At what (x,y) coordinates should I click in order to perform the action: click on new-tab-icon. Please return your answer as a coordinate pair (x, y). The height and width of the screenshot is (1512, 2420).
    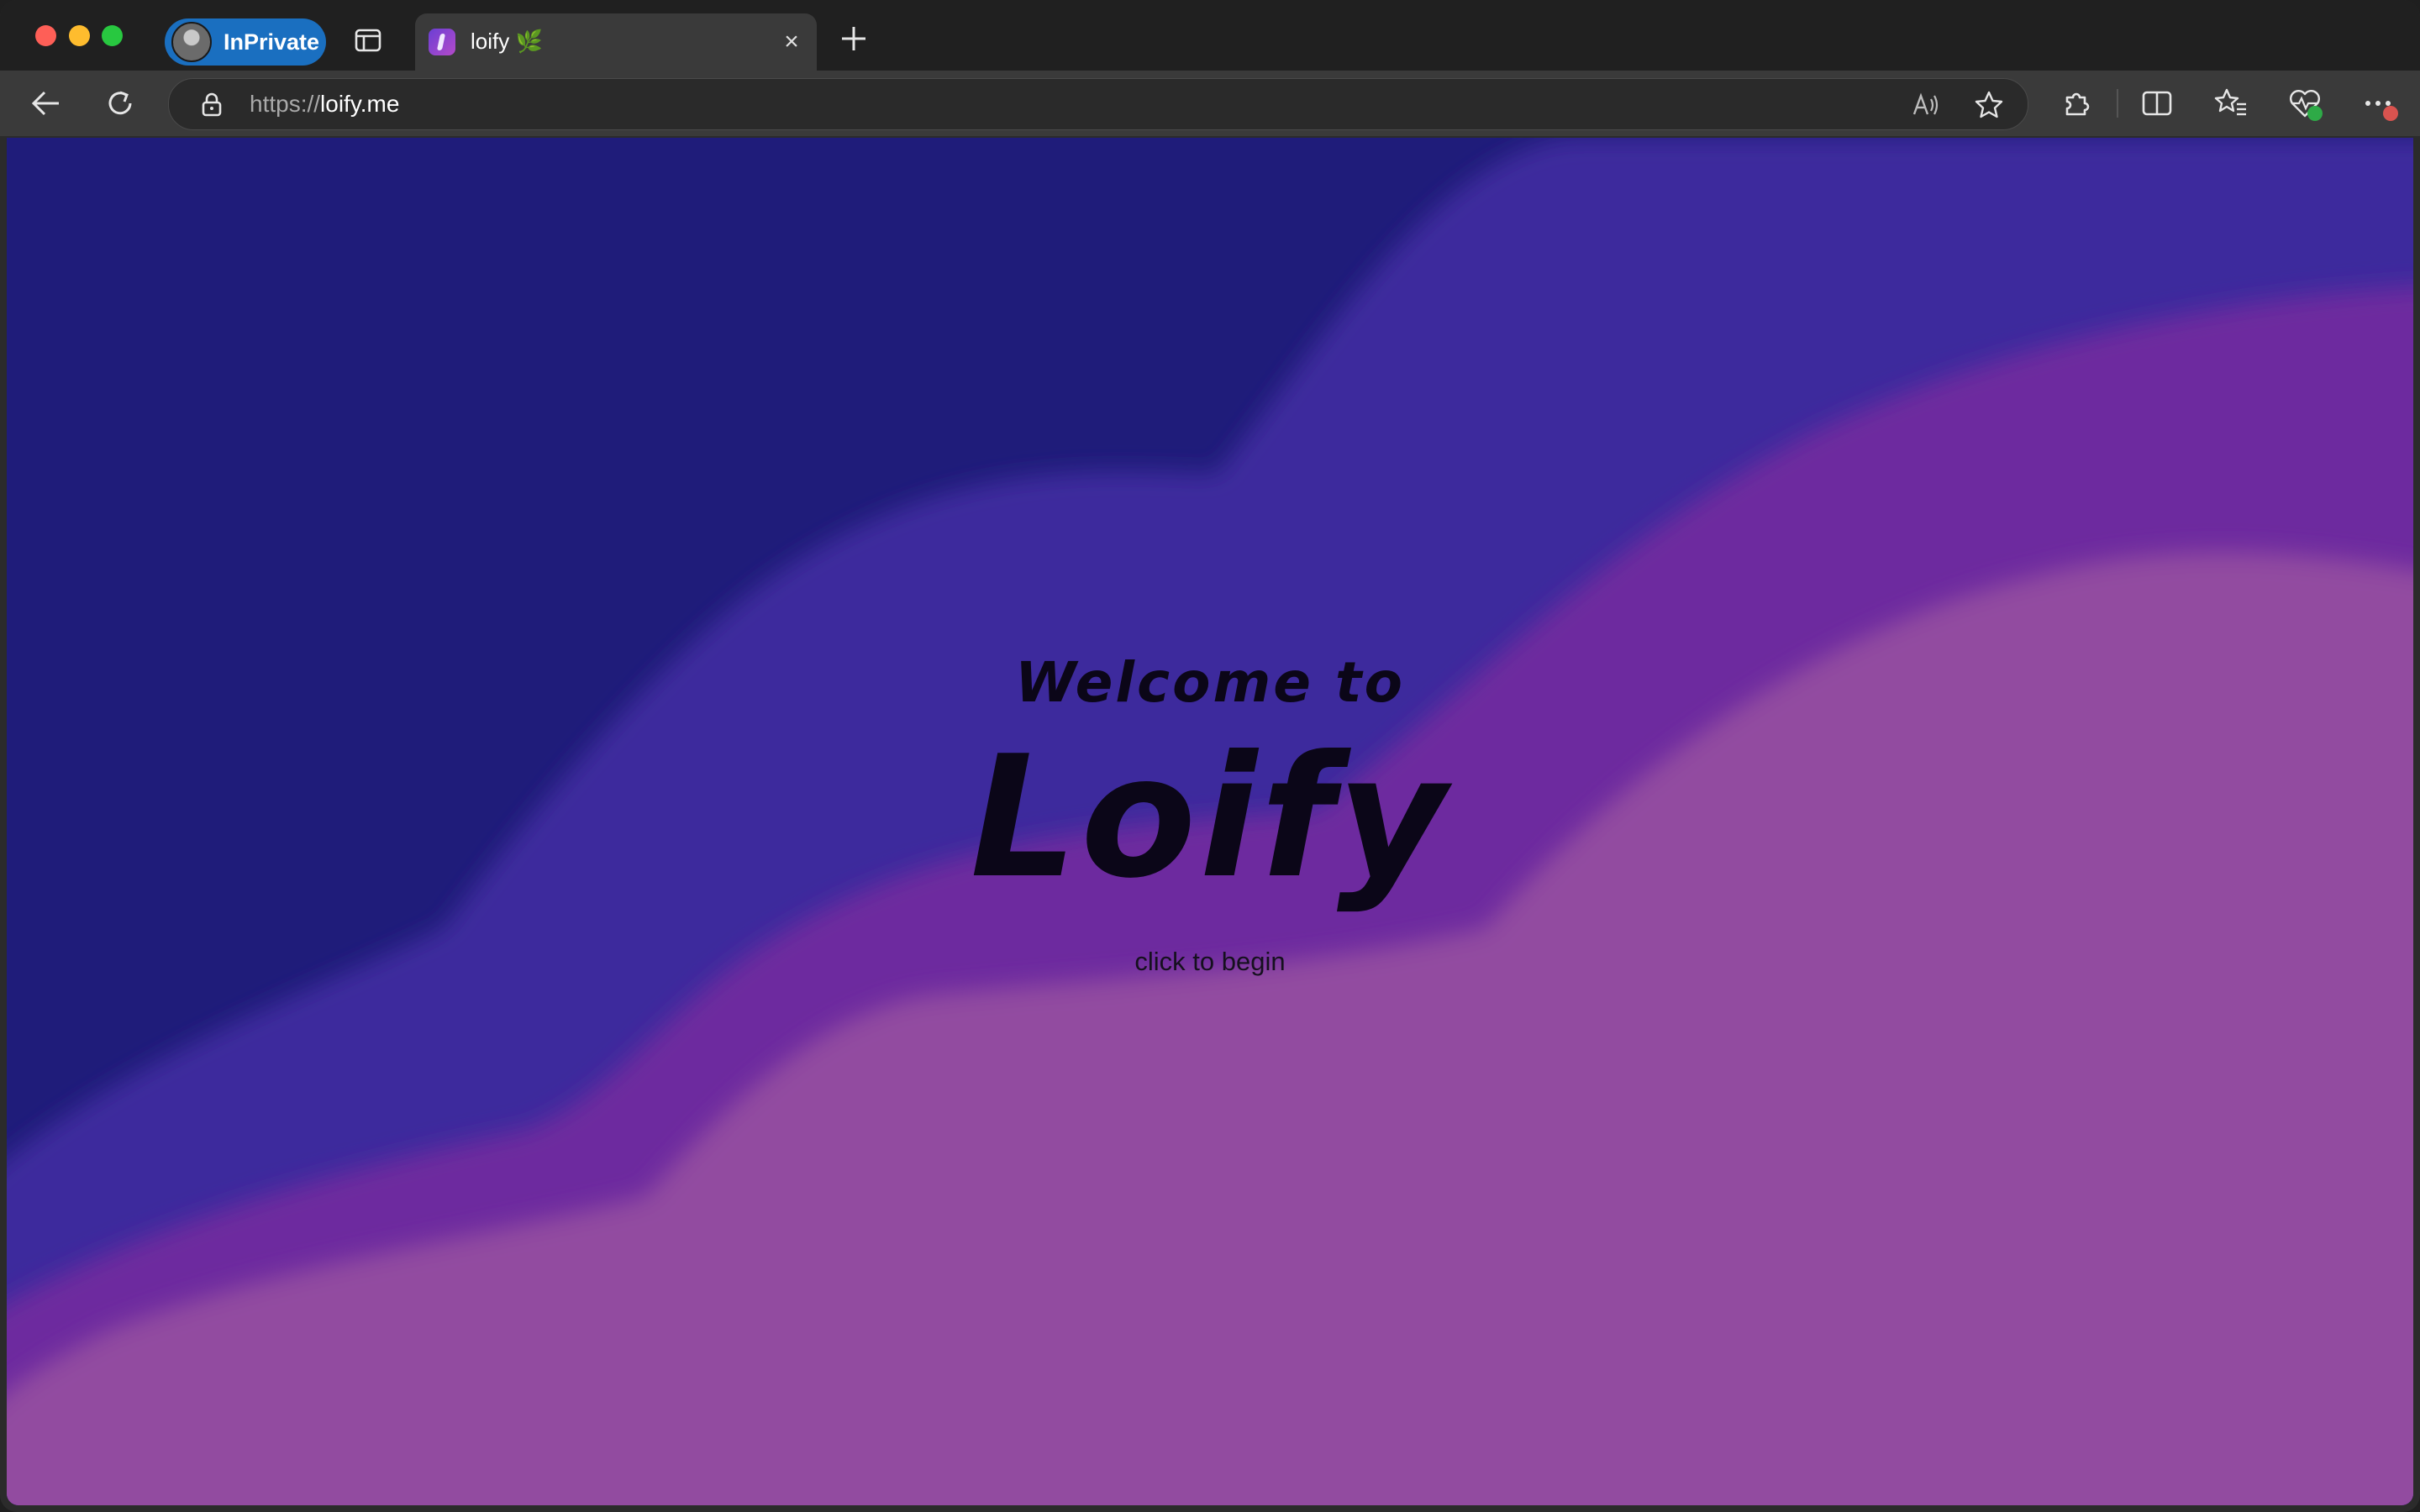
    Looking at the image, I should click on (854, 38).